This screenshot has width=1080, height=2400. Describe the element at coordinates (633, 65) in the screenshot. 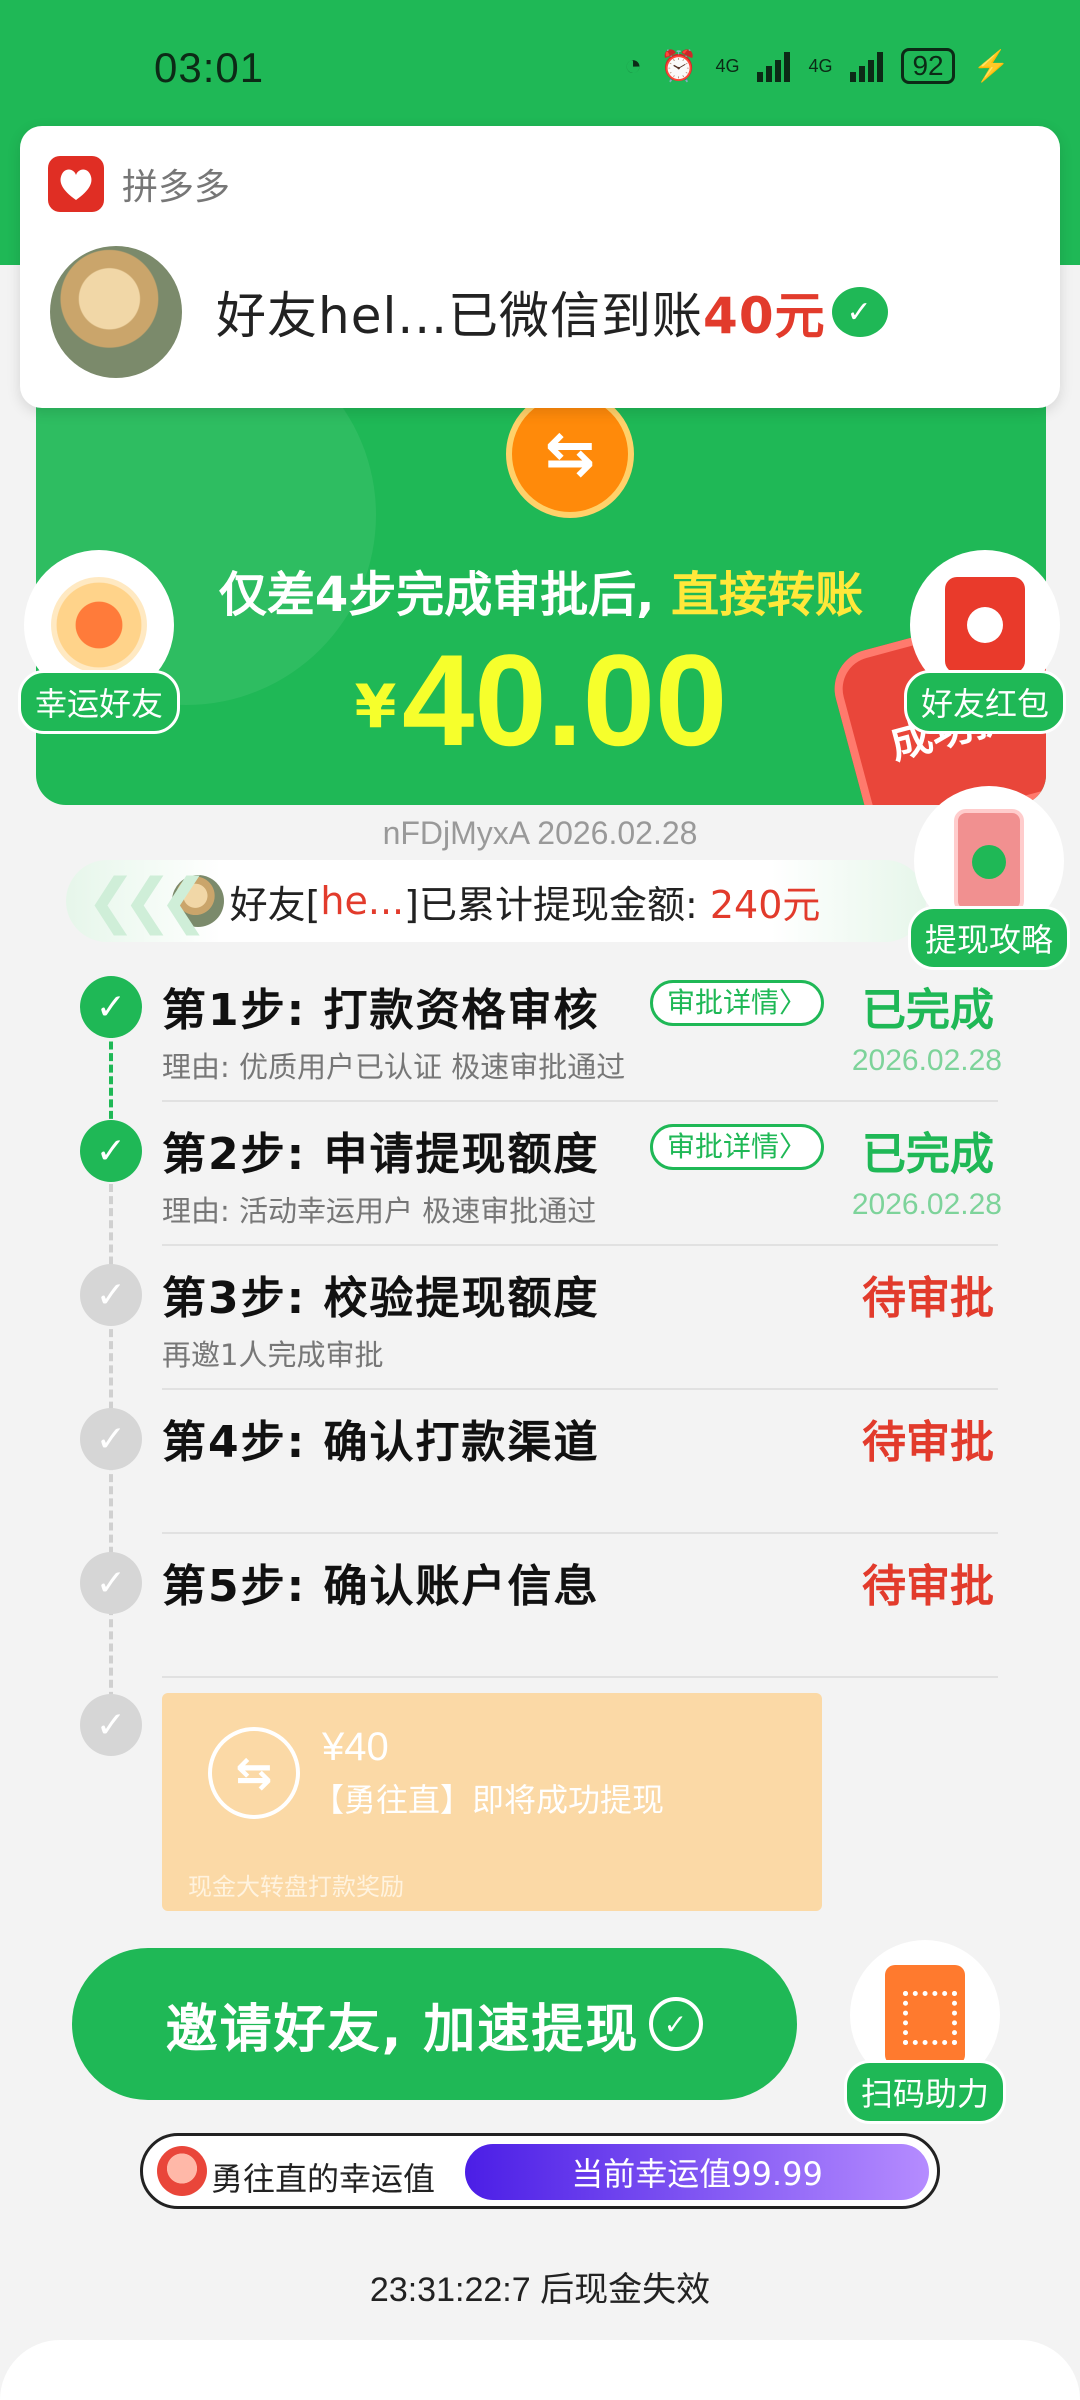

I see `speed-icon: ◔` at that location.